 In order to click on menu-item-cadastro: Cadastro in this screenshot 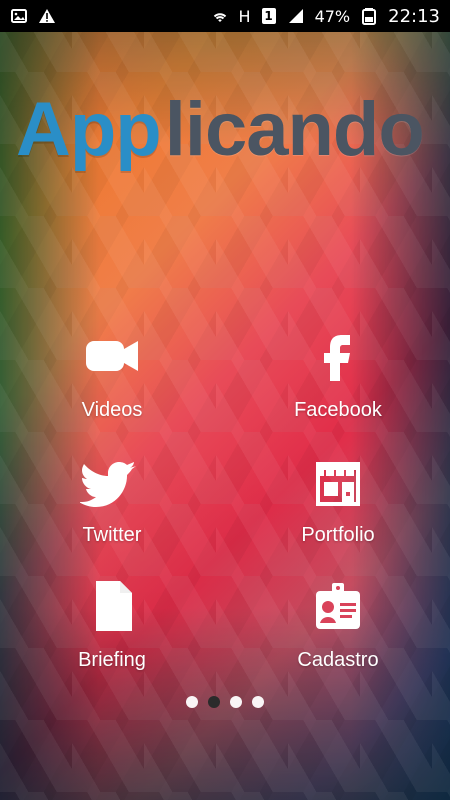, I will do `click(338, 620)`.